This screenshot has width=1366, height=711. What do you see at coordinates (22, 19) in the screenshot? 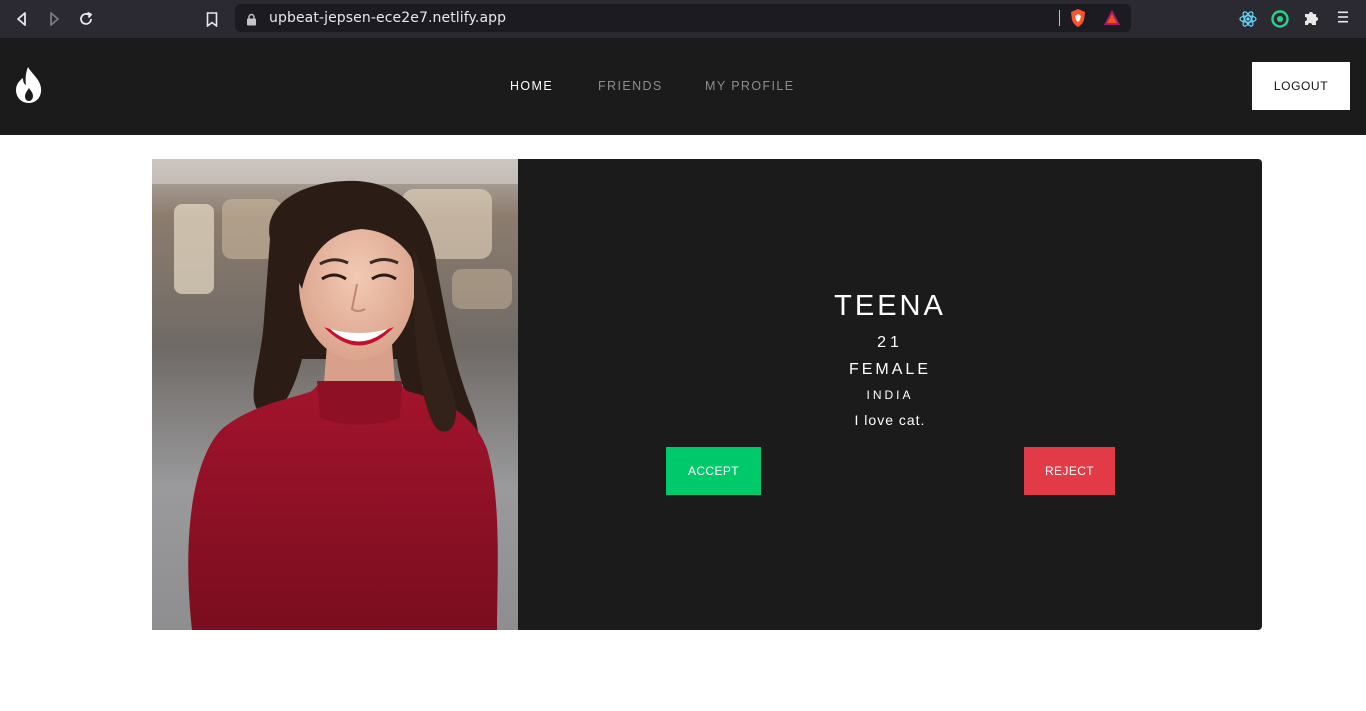
I see `back-icon` at bounding box center [22, 19].